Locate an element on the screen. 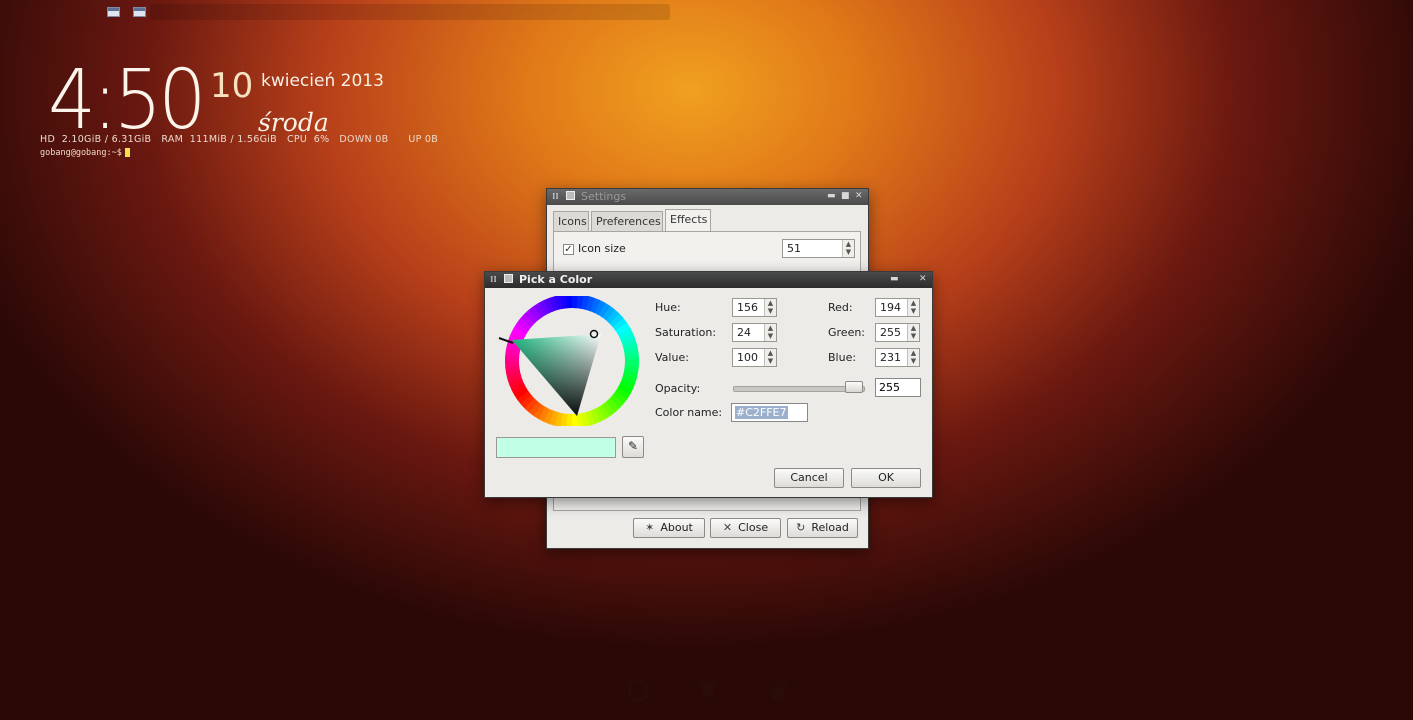 This screenshot has height=720, width=1413. clock-month-year: kwiecień 2013 is located at coordinates (322, 81).